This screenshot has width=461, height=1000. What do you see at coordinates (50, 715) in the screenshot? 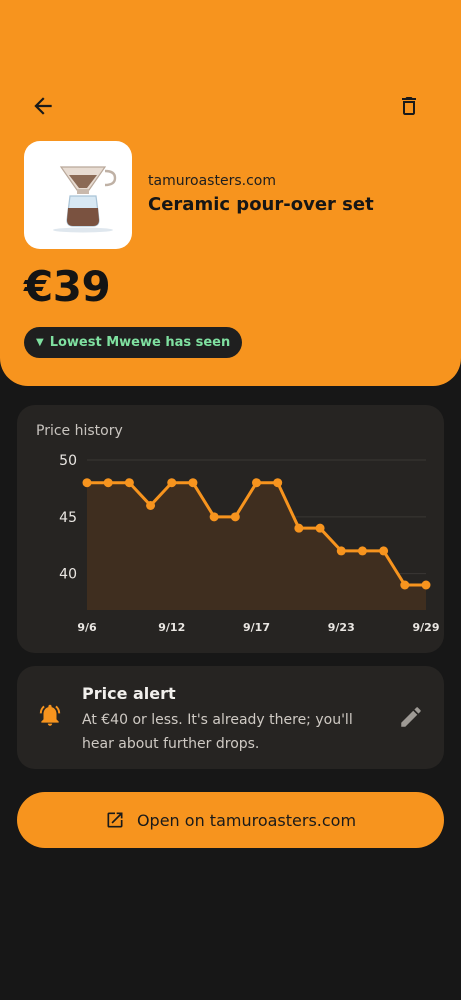
I see `bell-ring-icon` at bounding box center [50, 715].